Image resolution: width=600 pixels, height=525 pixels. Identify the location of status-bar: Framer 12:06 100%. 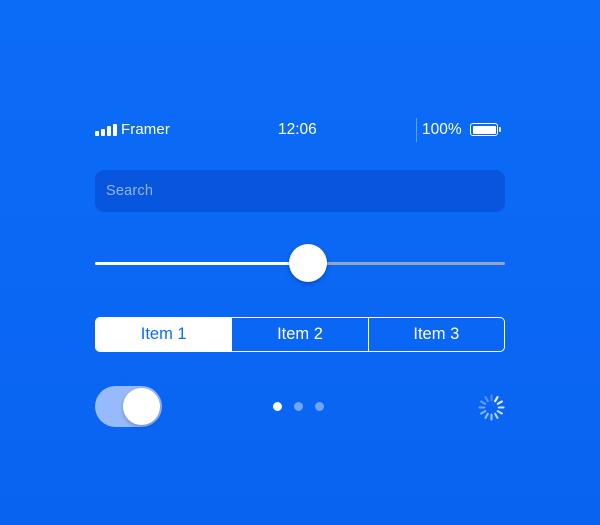
(300, 130).